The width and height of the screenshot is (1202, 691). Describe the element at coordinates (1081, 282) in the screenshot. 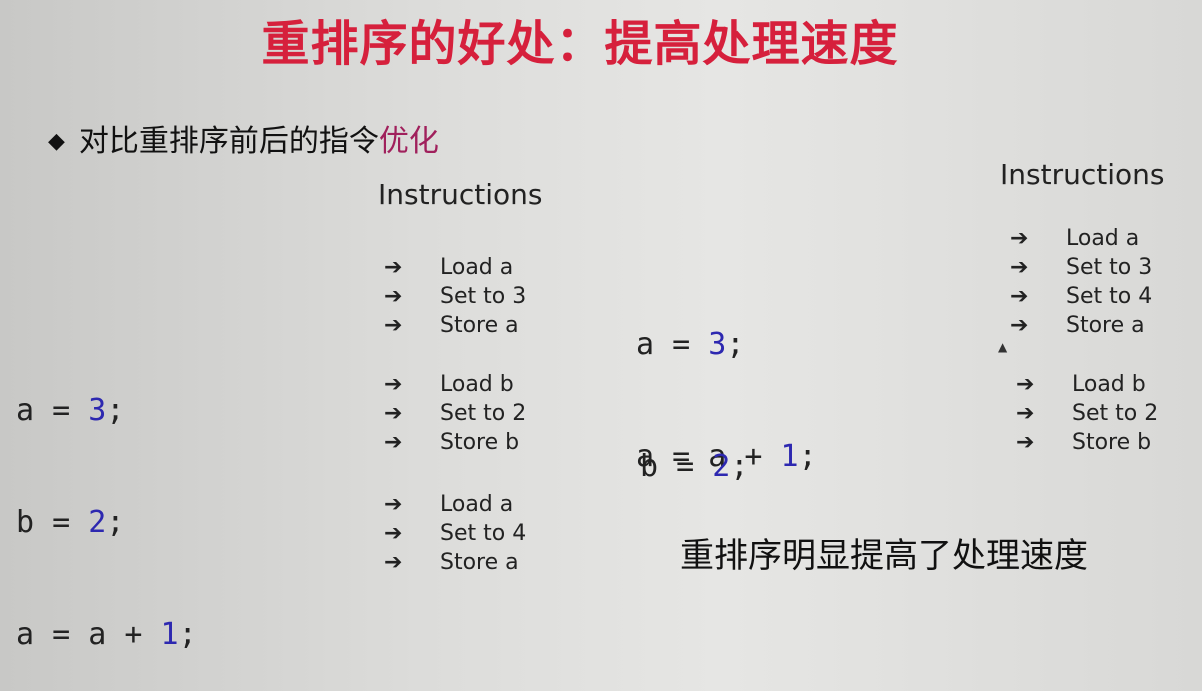

I see `after-instruction-group-1: ➔ Load a ➔ Set to 3 ➔ Set to 4 ➔ Store a` at that location.